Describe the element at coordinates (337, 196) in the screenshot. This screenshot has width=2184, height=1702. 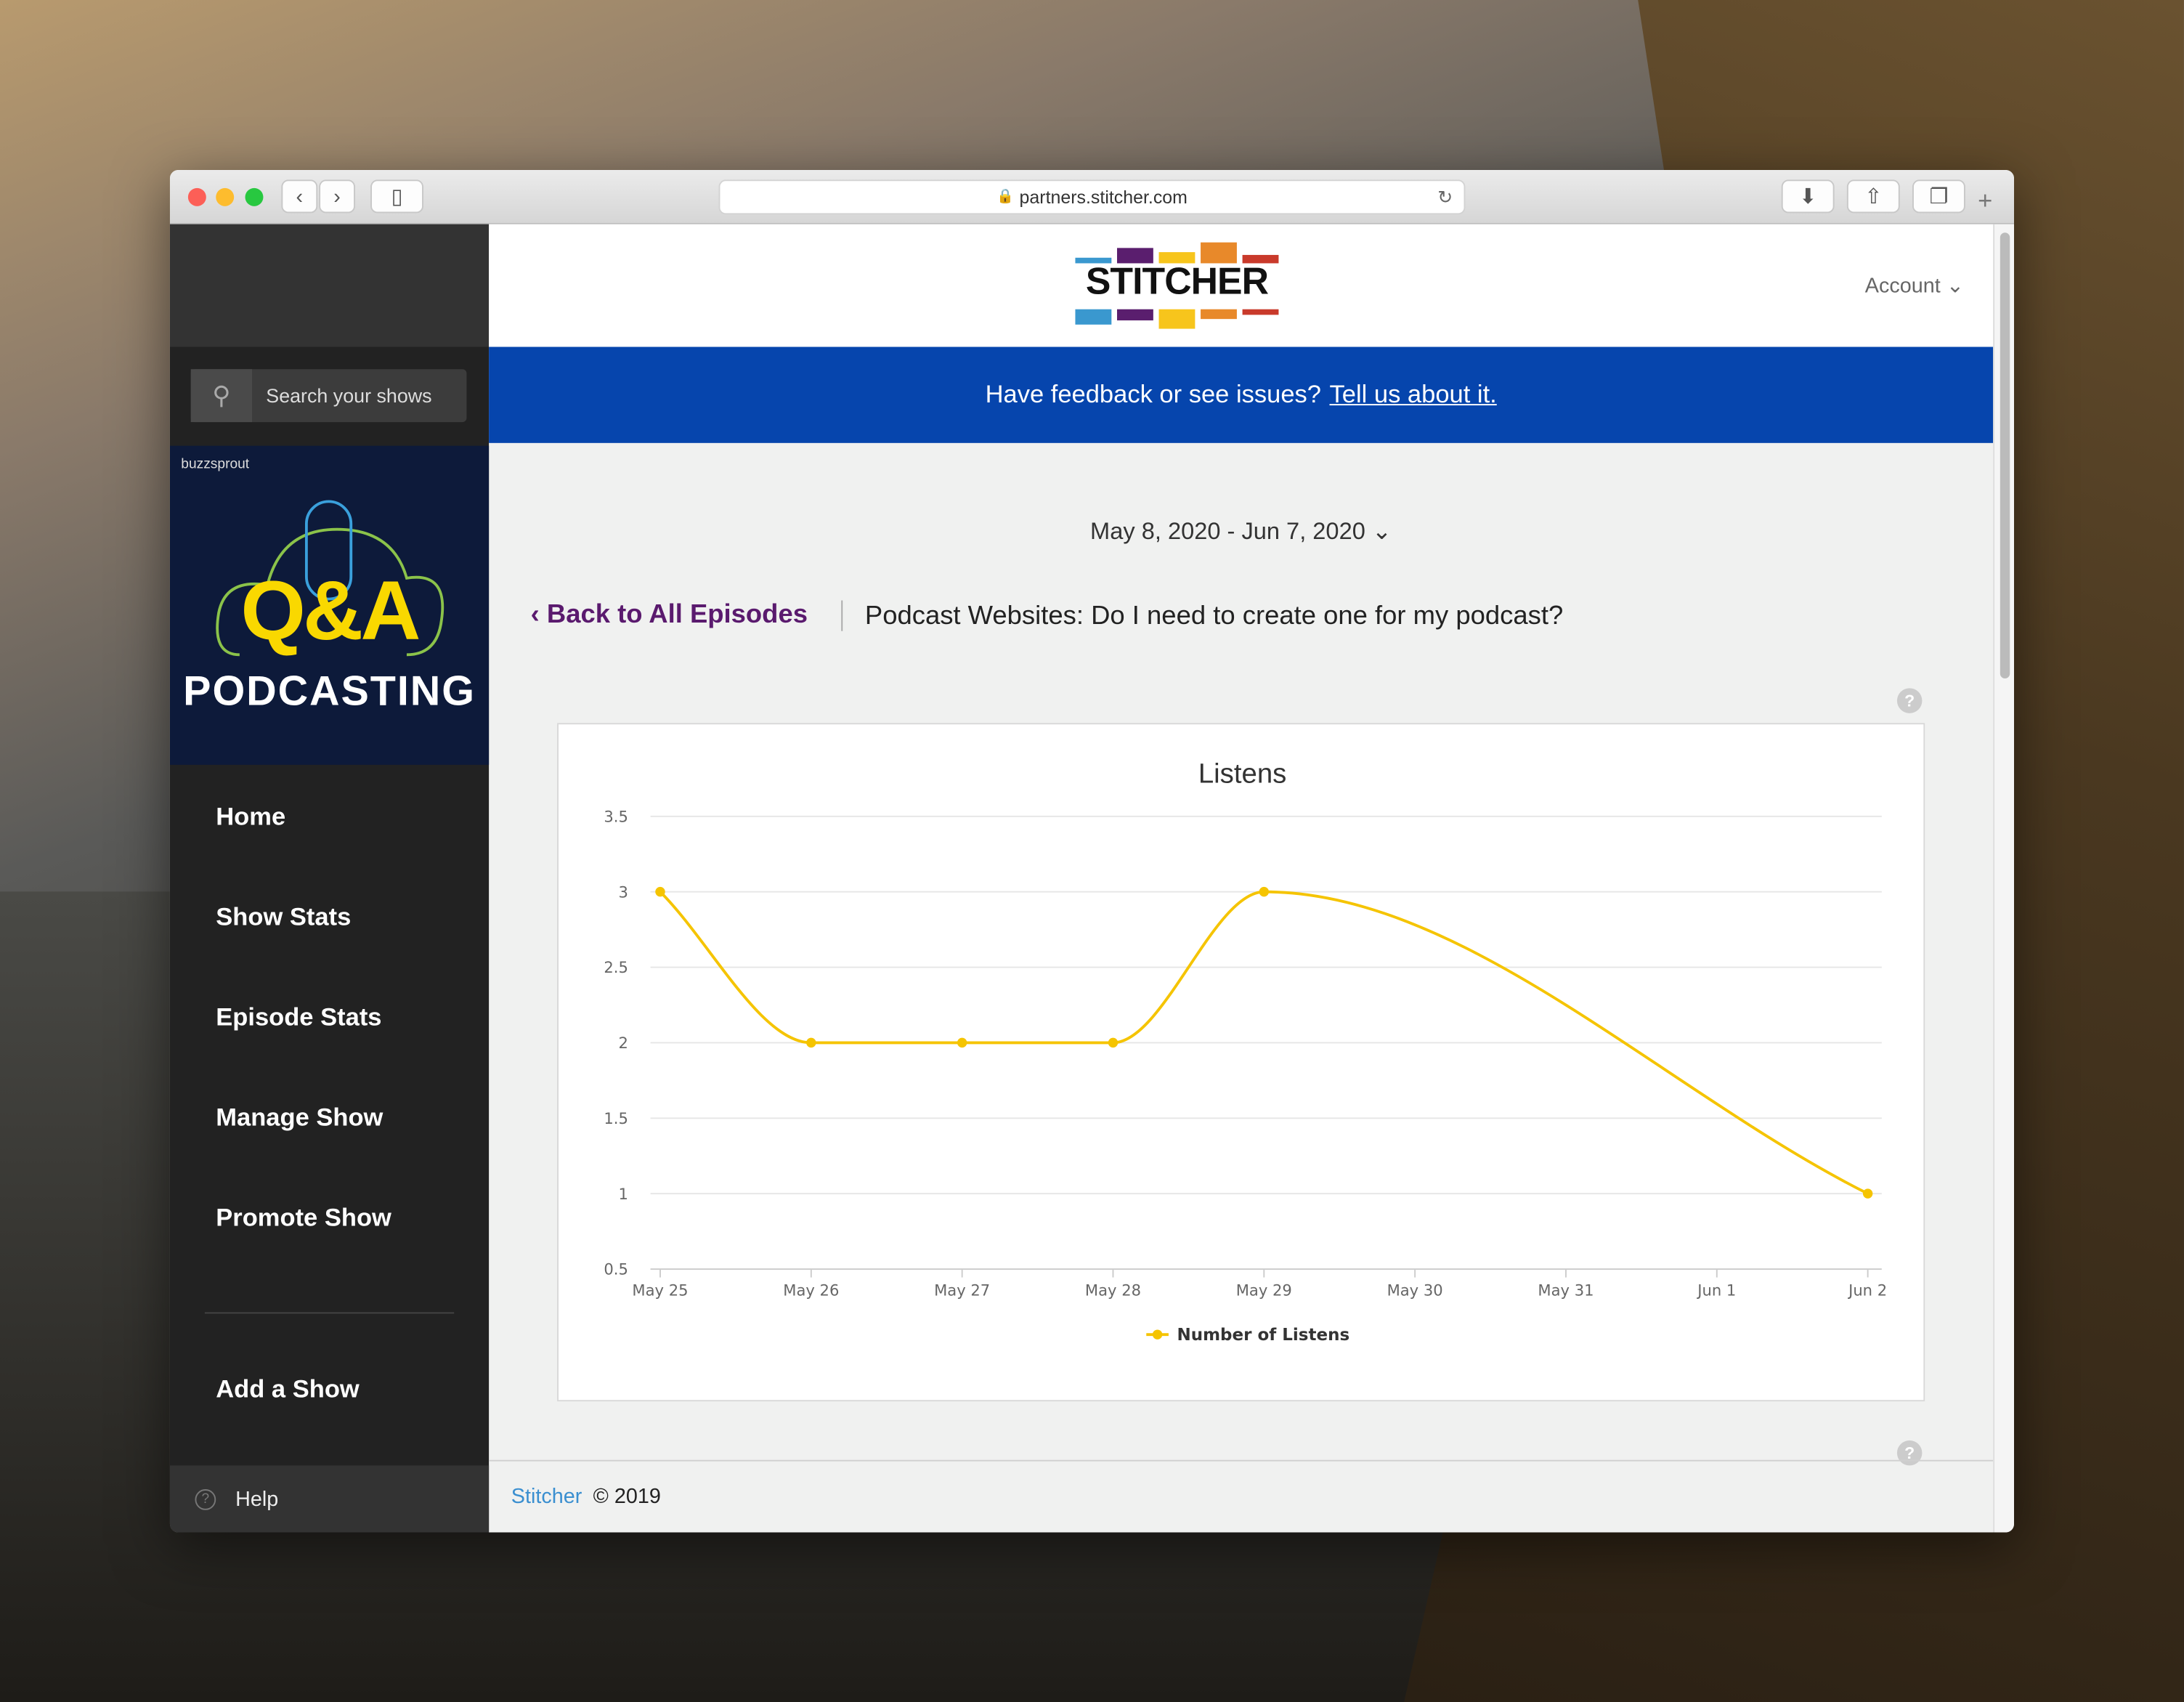
I see `forward-icon: ›` at that location.